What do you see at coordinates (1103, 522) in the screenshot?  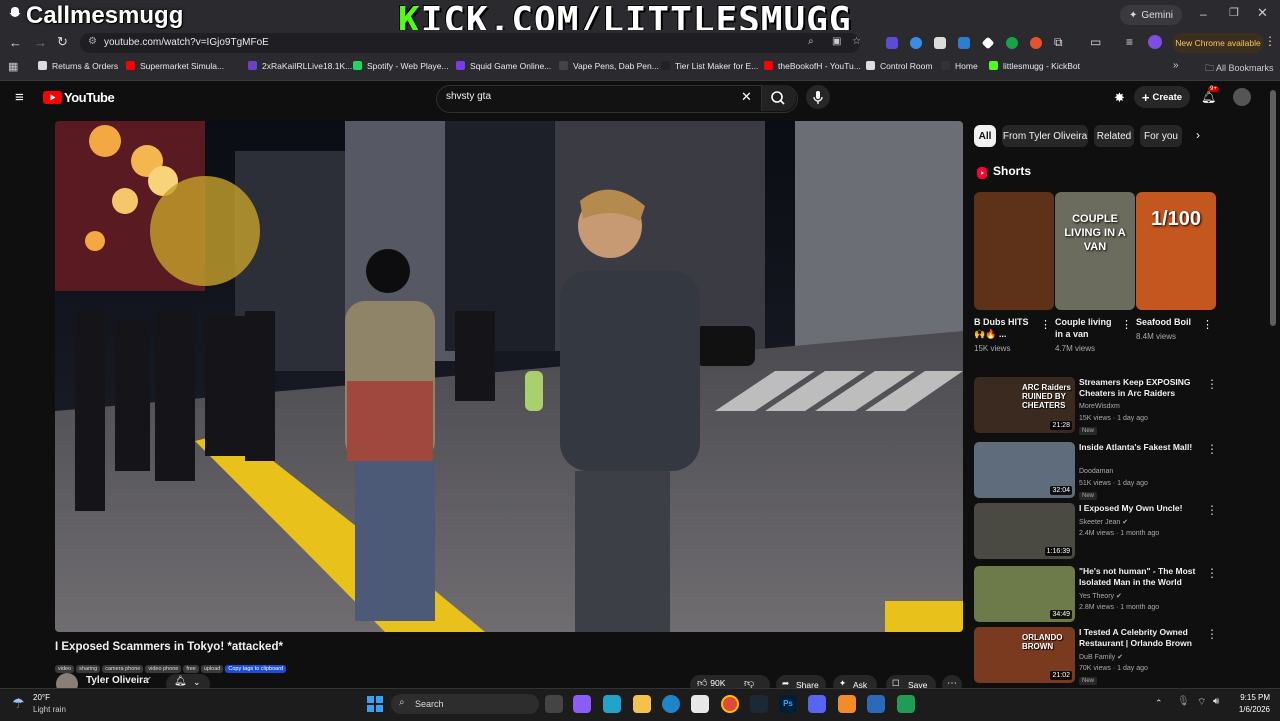 I see `channel-name: Skeeter Jean ✔` at bounding box center [1103, 522].